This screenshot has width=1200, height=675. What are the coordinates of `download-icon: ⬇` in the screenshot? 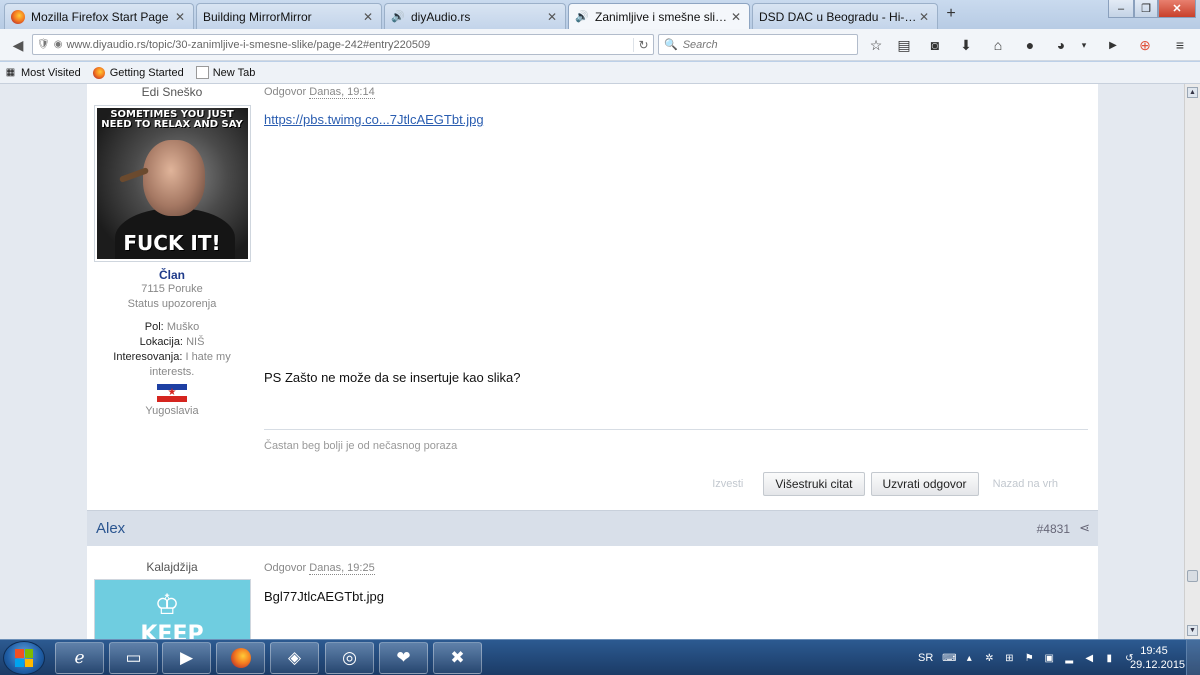 It's located at (966, 45).